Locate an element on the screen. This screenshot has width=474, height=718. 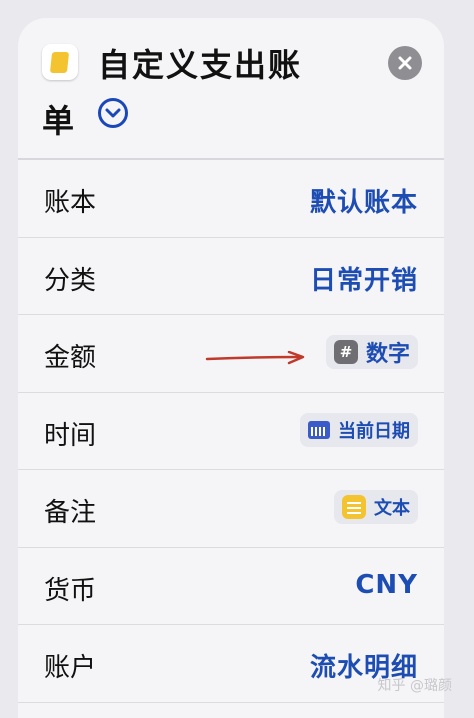
pill-text: 数字 is located at coordinates (387, 354).